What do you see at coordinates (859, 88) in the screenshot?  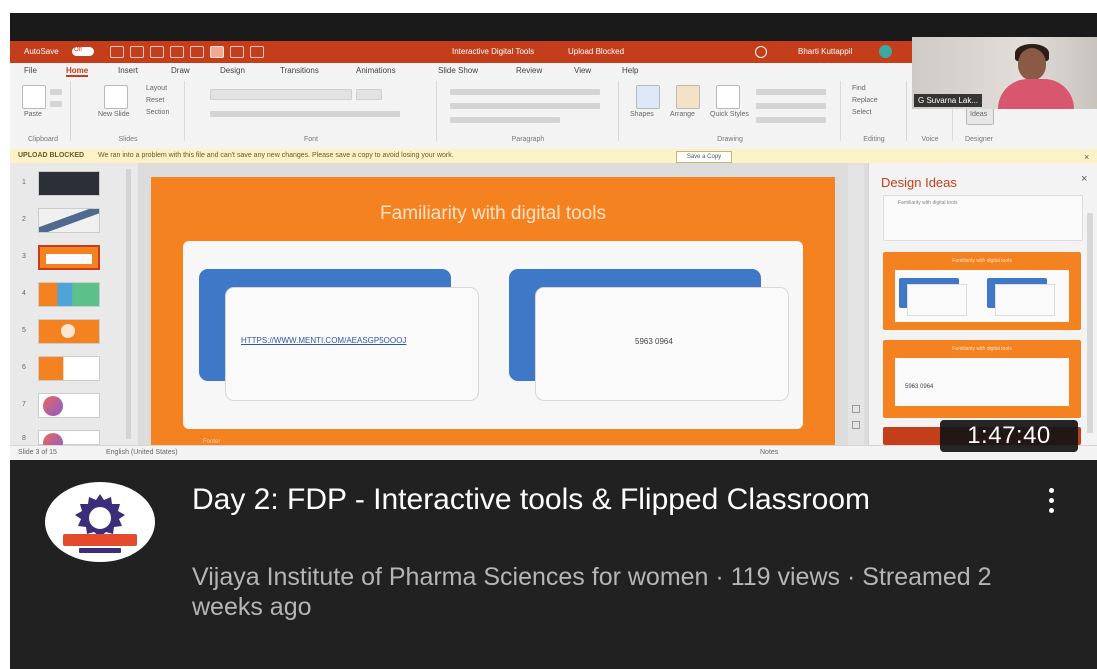 I see `find-button: Find` at bounding box center [859, 88].